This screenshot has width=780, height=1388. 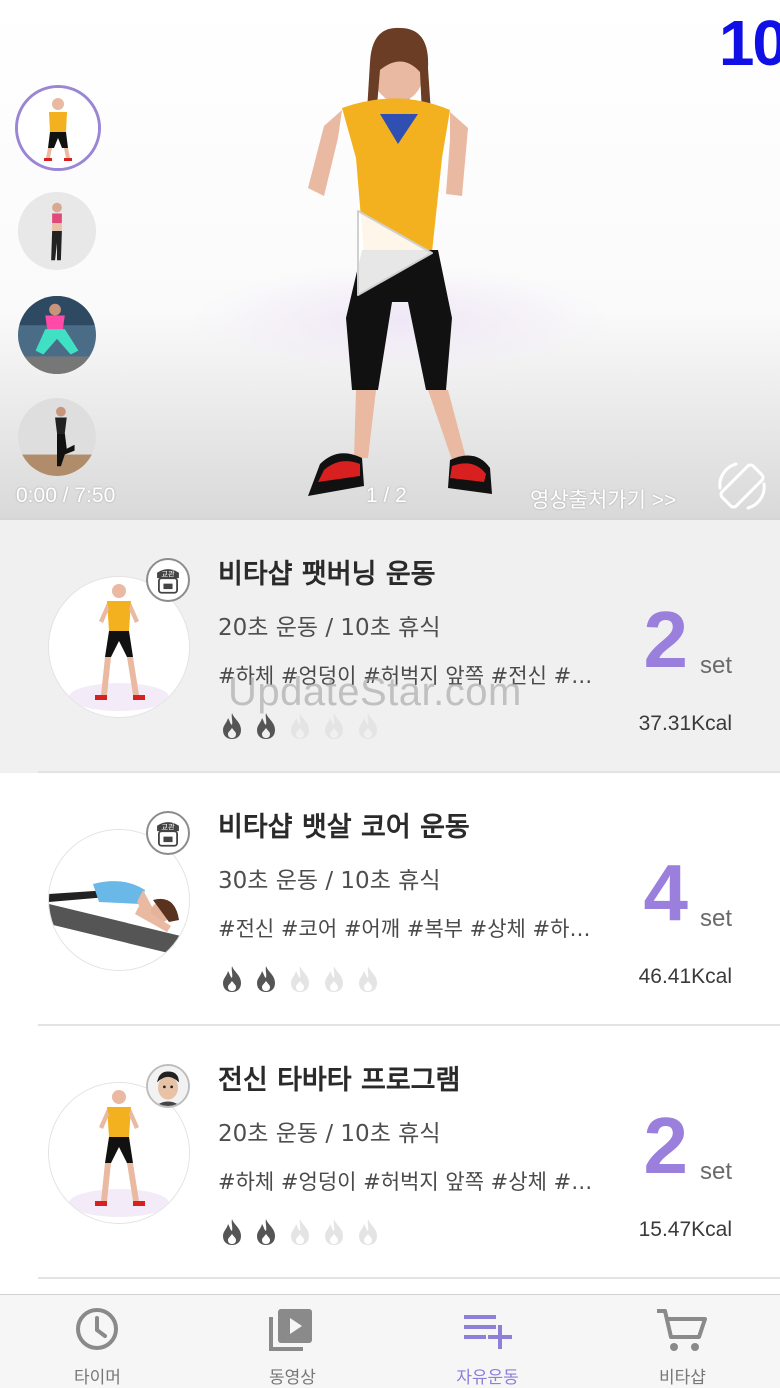 I want to click on tab-free-workout: 자유운동, so click(x=487, y=1341).